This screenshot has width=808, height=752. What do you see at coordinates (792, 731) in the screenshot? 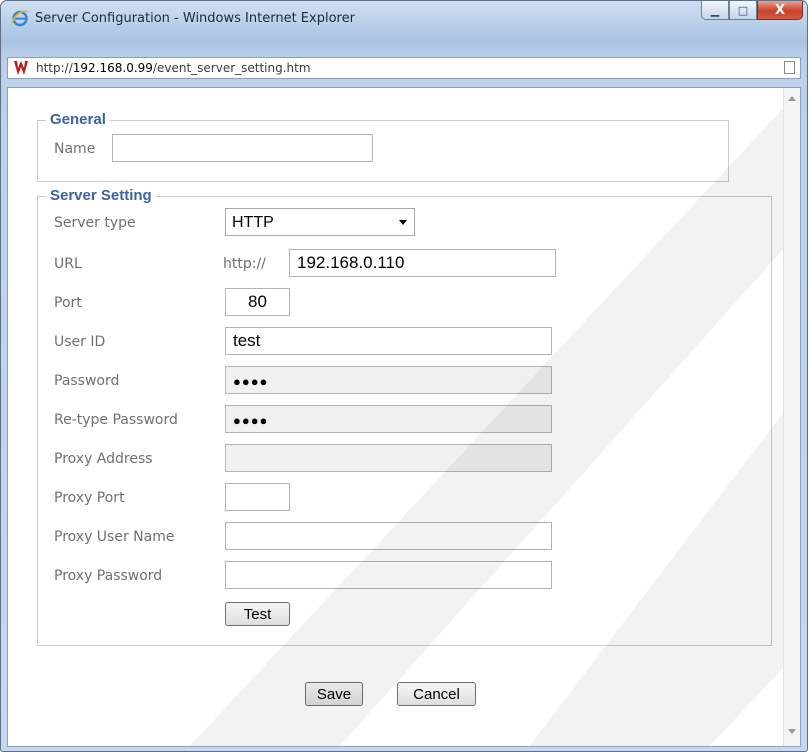
I see `scroll-down-icon` at bounding box center [792, 731].